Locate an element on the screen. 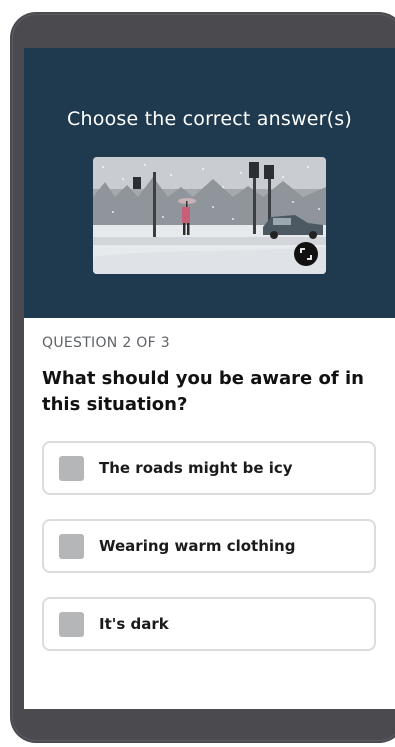 The width and height of the screenshot is (395, 747). hero-title: Choose the correct answer(s) is located at coordinates (209, 119).